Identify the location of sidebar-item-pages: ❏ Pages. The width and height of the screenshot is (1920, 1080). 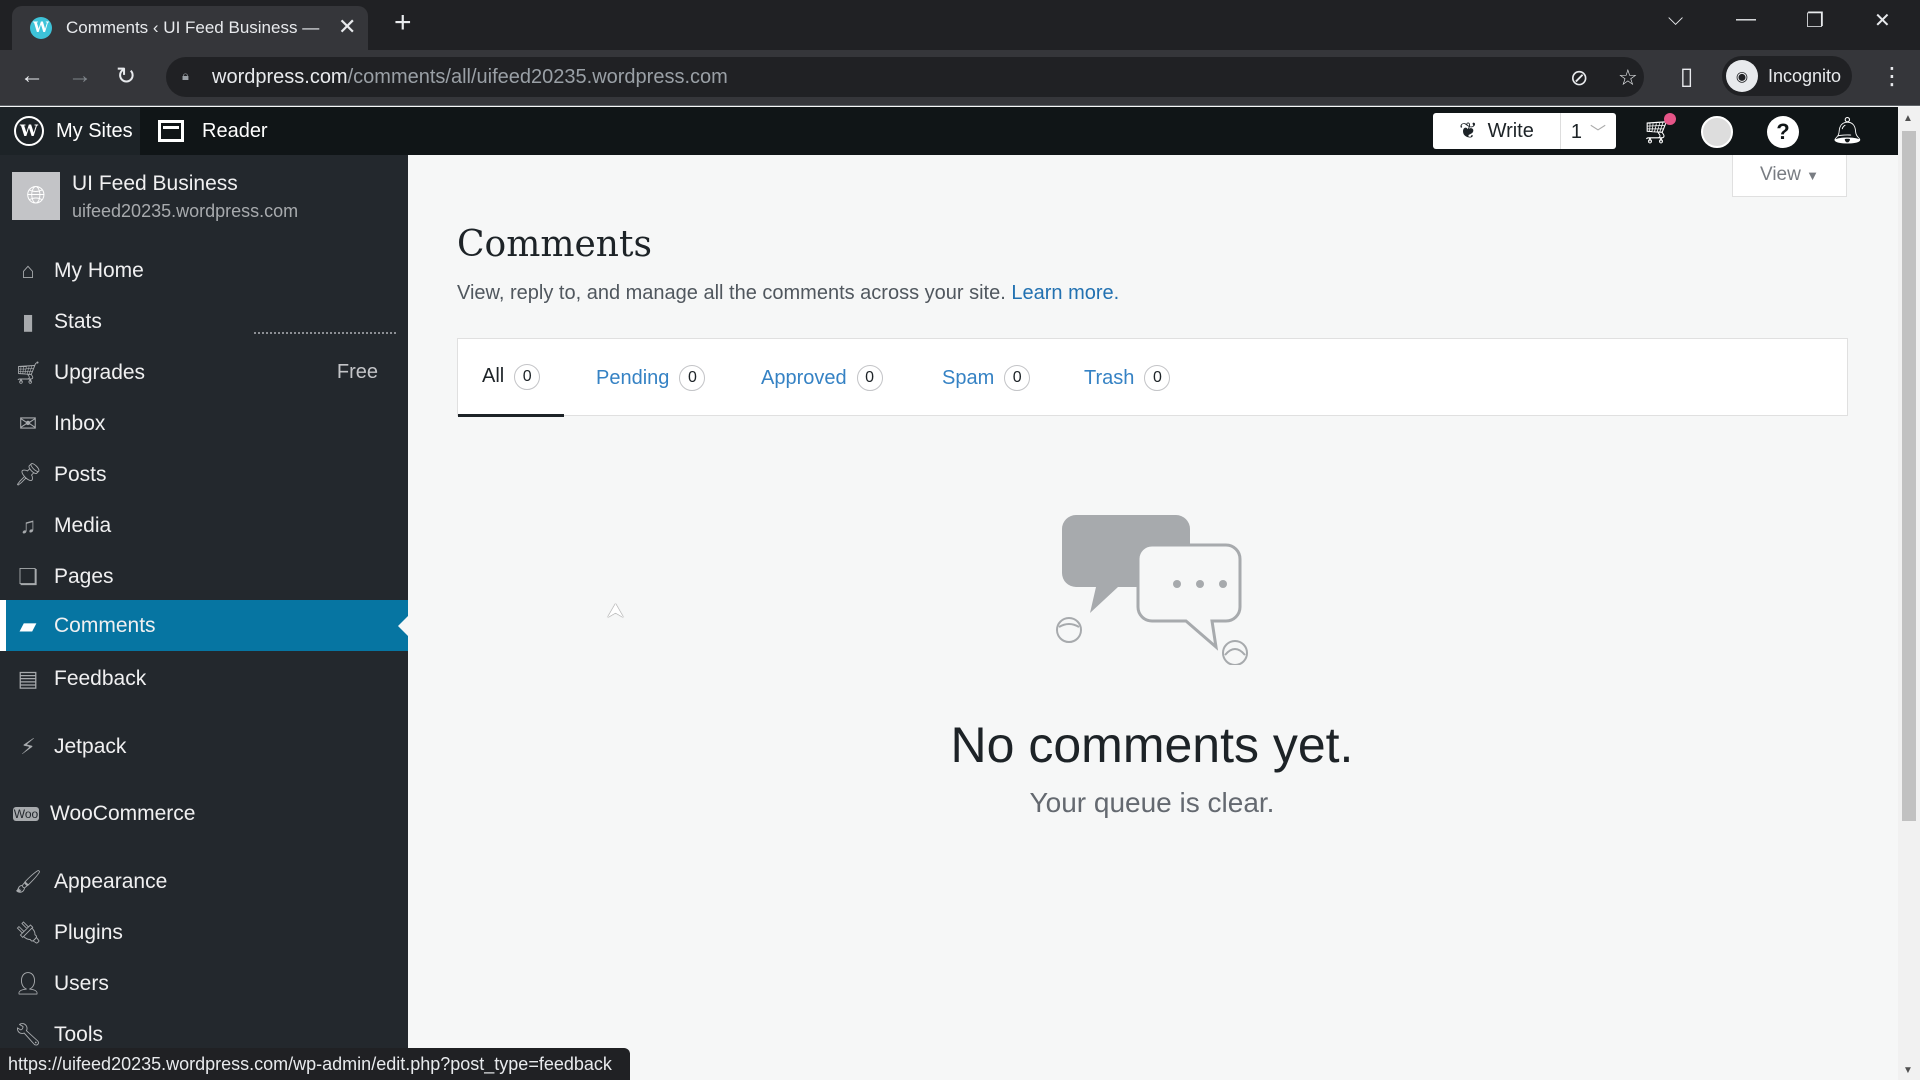
(204, 576).